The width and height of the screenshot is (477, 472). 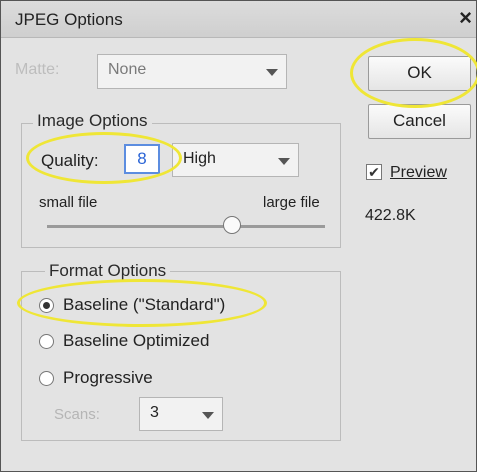 What do you see at coordinates (46, 305) in the screenshot?
I see `baseline-standard-radio` at bounding box center [46, 305].